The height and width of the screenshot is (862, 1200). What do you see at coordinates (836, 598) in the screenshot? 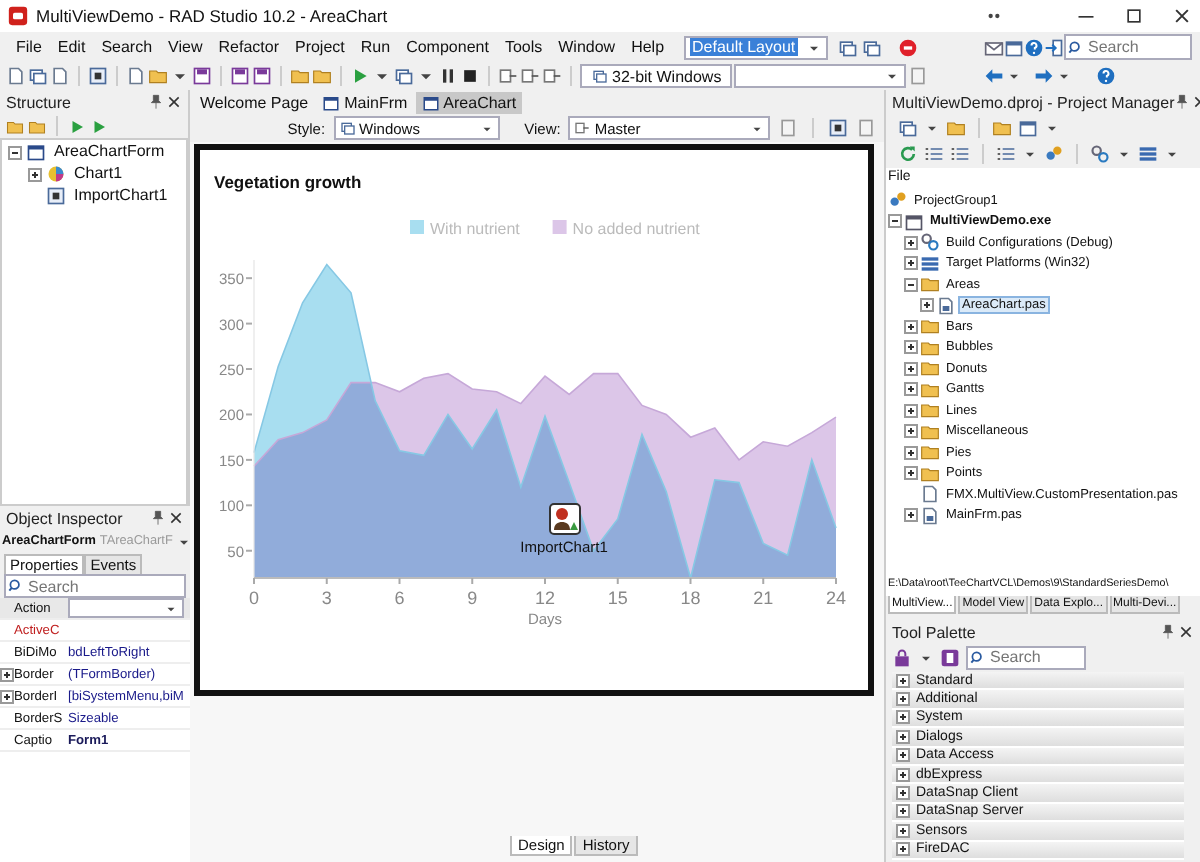
I see `x-tick-label: 24` at bounding box center [836, 598].